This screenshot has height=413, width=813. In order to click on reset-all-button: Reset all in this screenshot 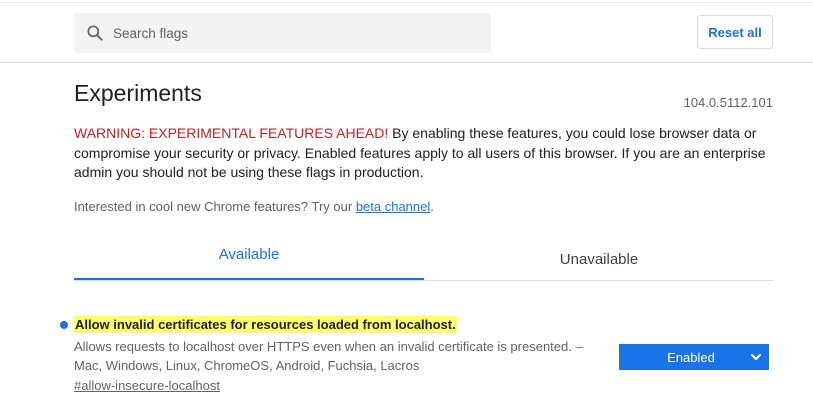, I will do `click(735, 32)`.